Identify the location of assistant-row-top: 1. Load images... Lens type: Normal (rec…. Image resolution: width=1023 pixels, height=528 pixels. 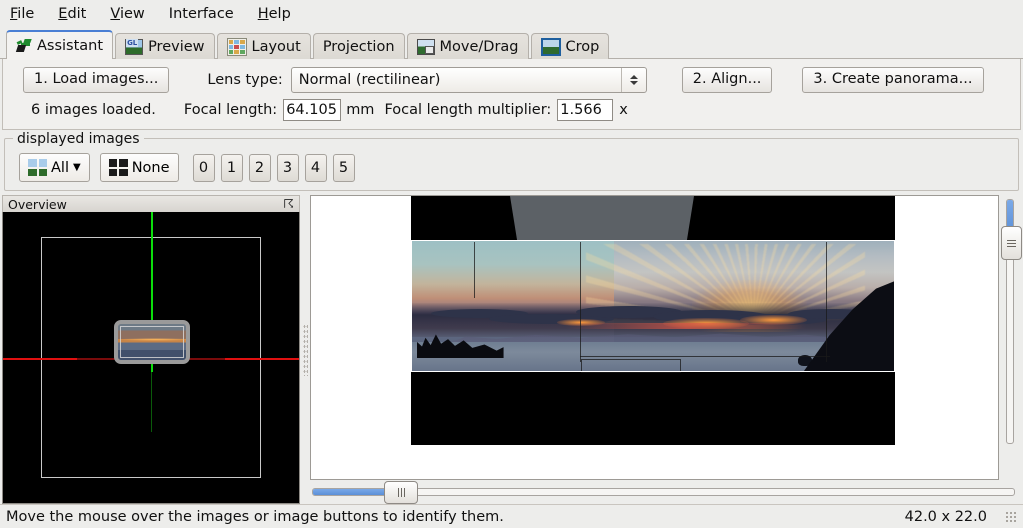
(511, 80).